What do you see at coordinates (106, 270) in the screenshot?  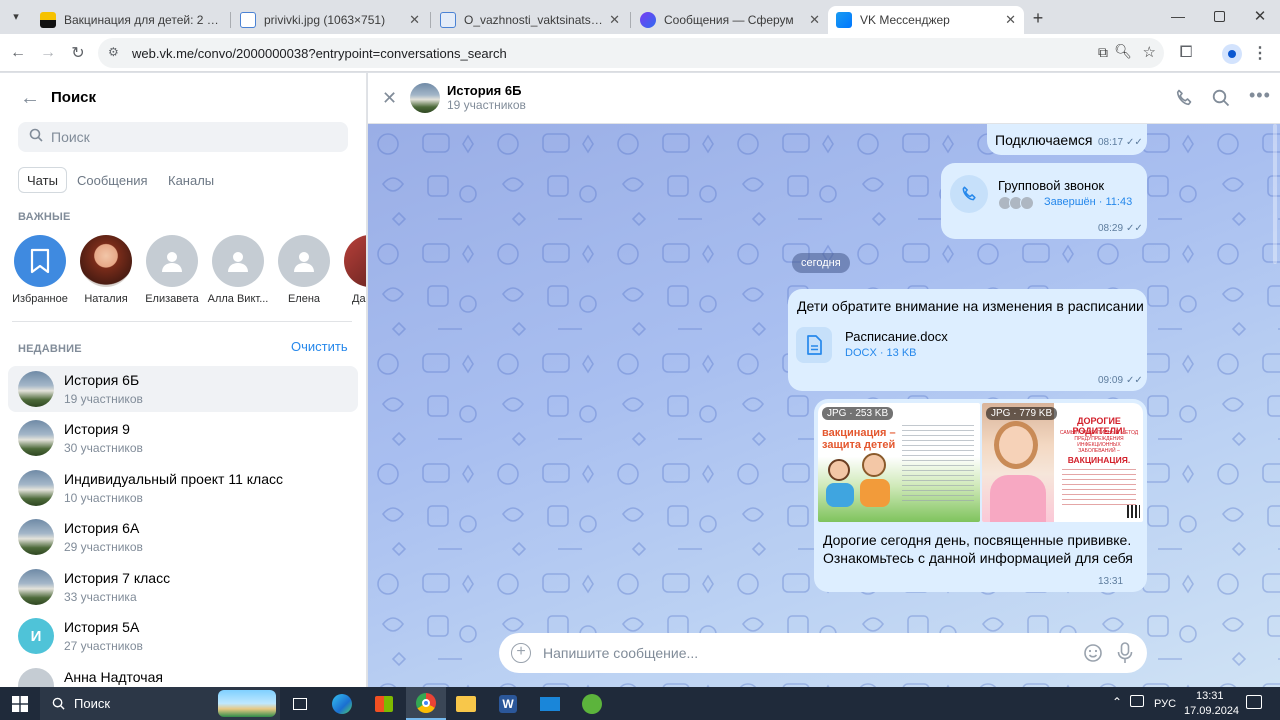 I see `favorite-contact: Наталия` at bounding box center [106, 270].